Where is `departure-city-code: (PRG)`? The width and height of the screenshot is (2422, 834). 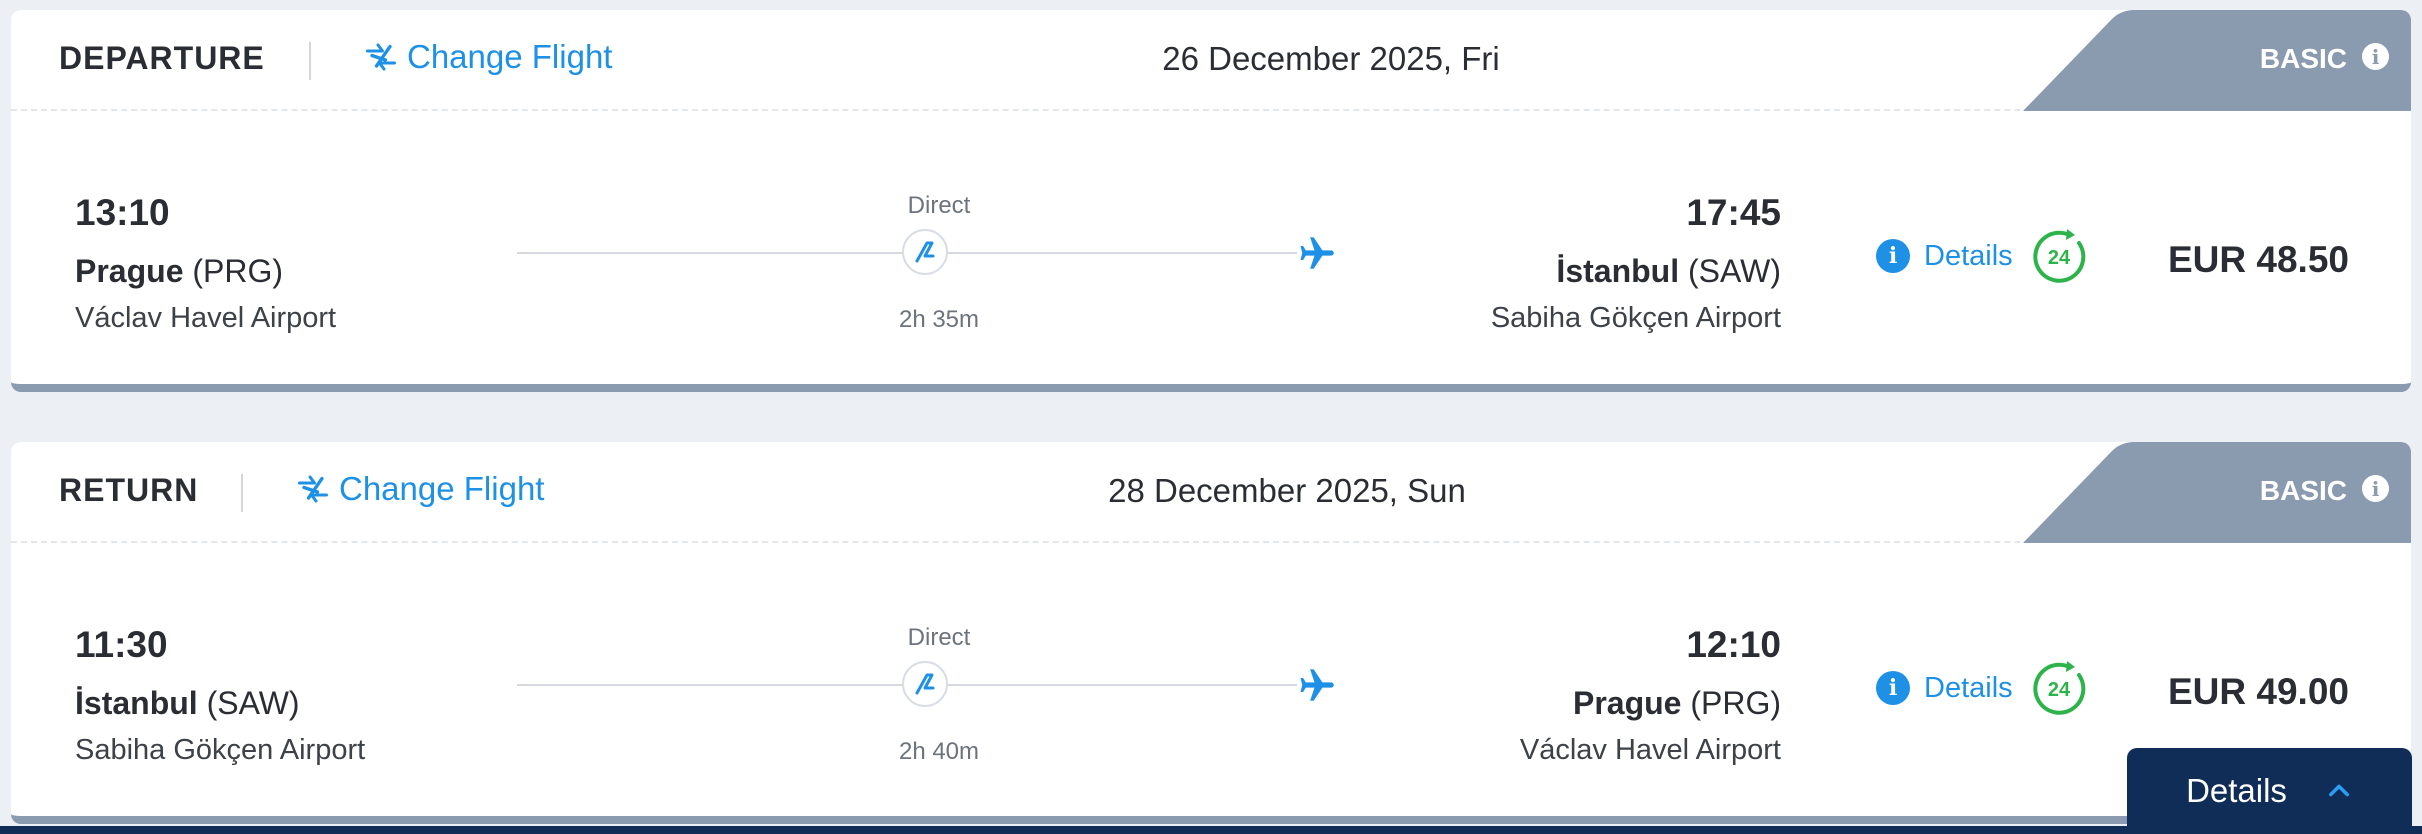 departure-city-code: (PRG) is located at coordinates (238, 271).